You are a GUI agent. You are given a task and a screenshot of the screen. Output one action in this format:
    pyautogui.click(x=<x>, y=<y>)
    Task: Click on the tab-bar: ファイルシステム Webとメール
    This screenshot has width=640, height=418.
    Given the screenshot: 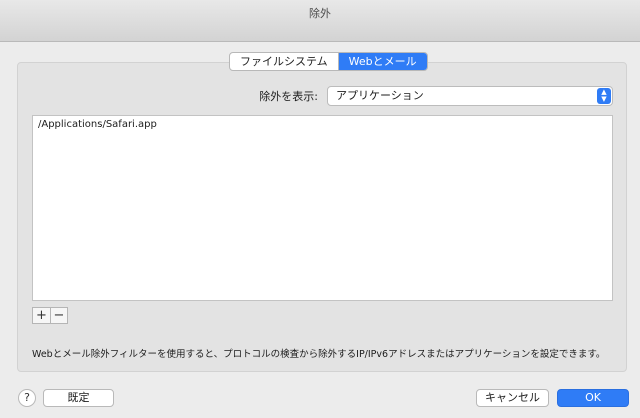 What is the action you would take?
    pyautogui.click(x=328, y=61)
    